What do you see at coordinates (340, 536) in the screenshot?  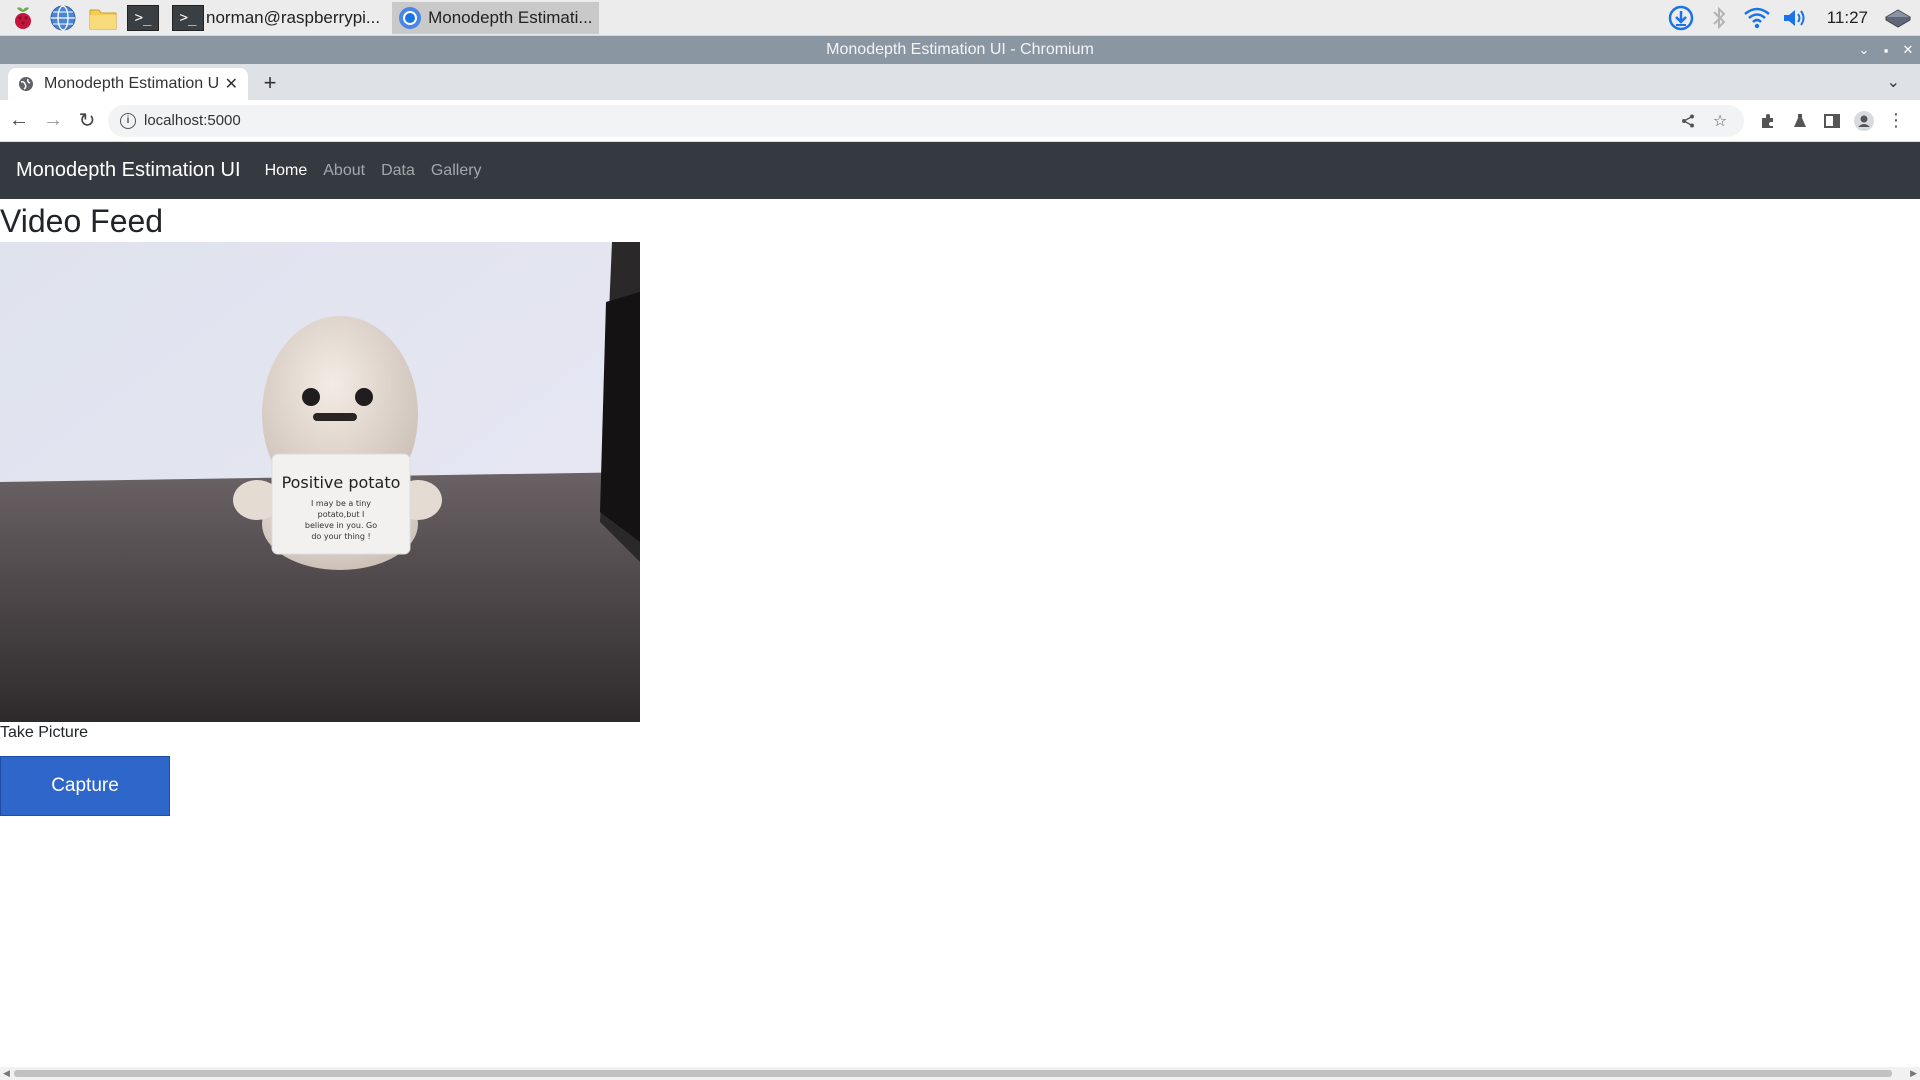 I see `card-line: do your thing !` at bounding box center [340, 536].